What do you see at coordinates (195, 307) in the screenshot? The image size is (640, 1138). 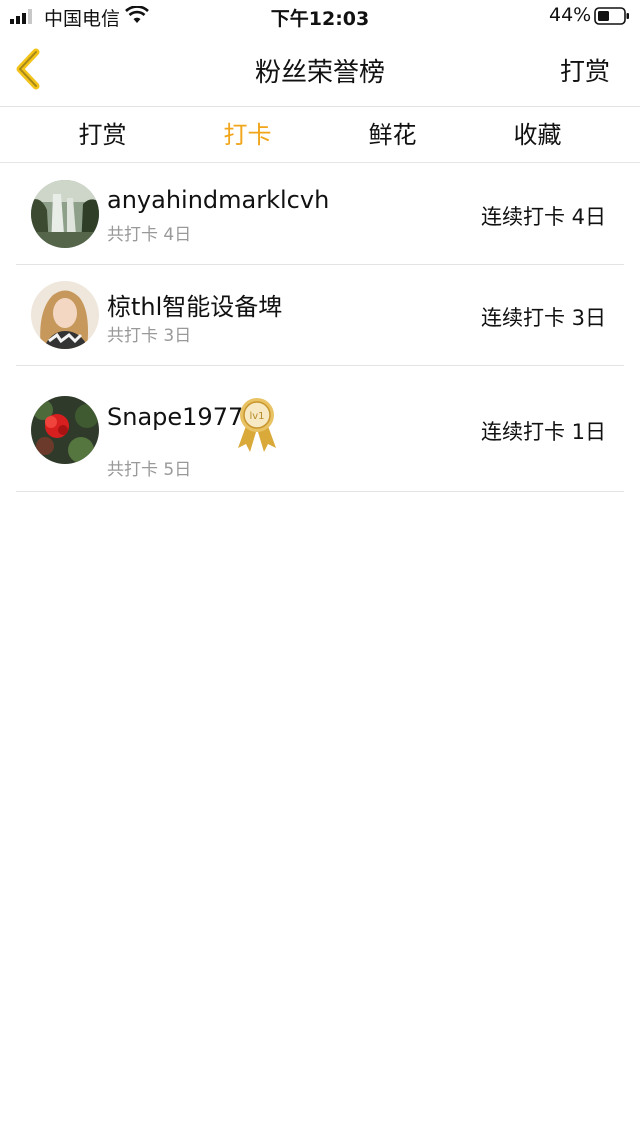 I see `fan-name: 椋thl智能设备埤` at bounding box center [195, 307].